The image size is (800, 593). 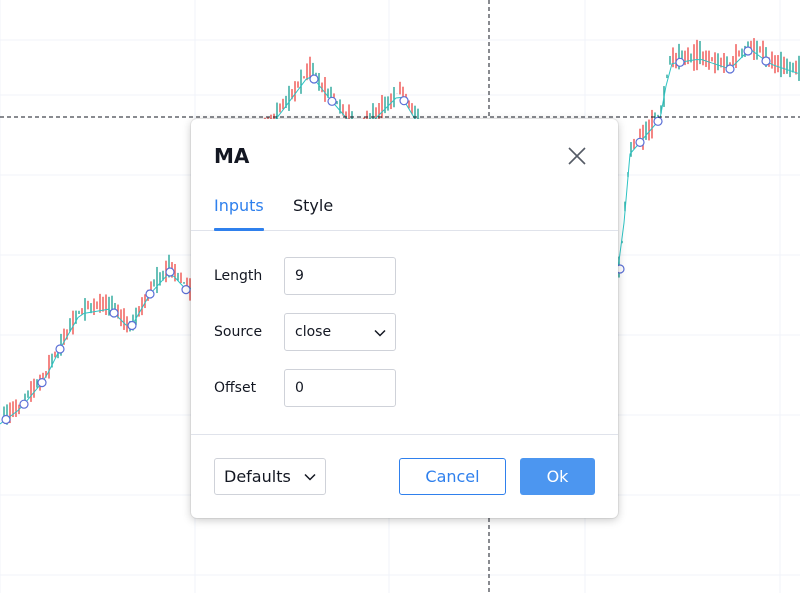 What do you see at coordinates (238, 332) in the screenshot?
I see `source-label: Source` at bounding box center [238, 332].